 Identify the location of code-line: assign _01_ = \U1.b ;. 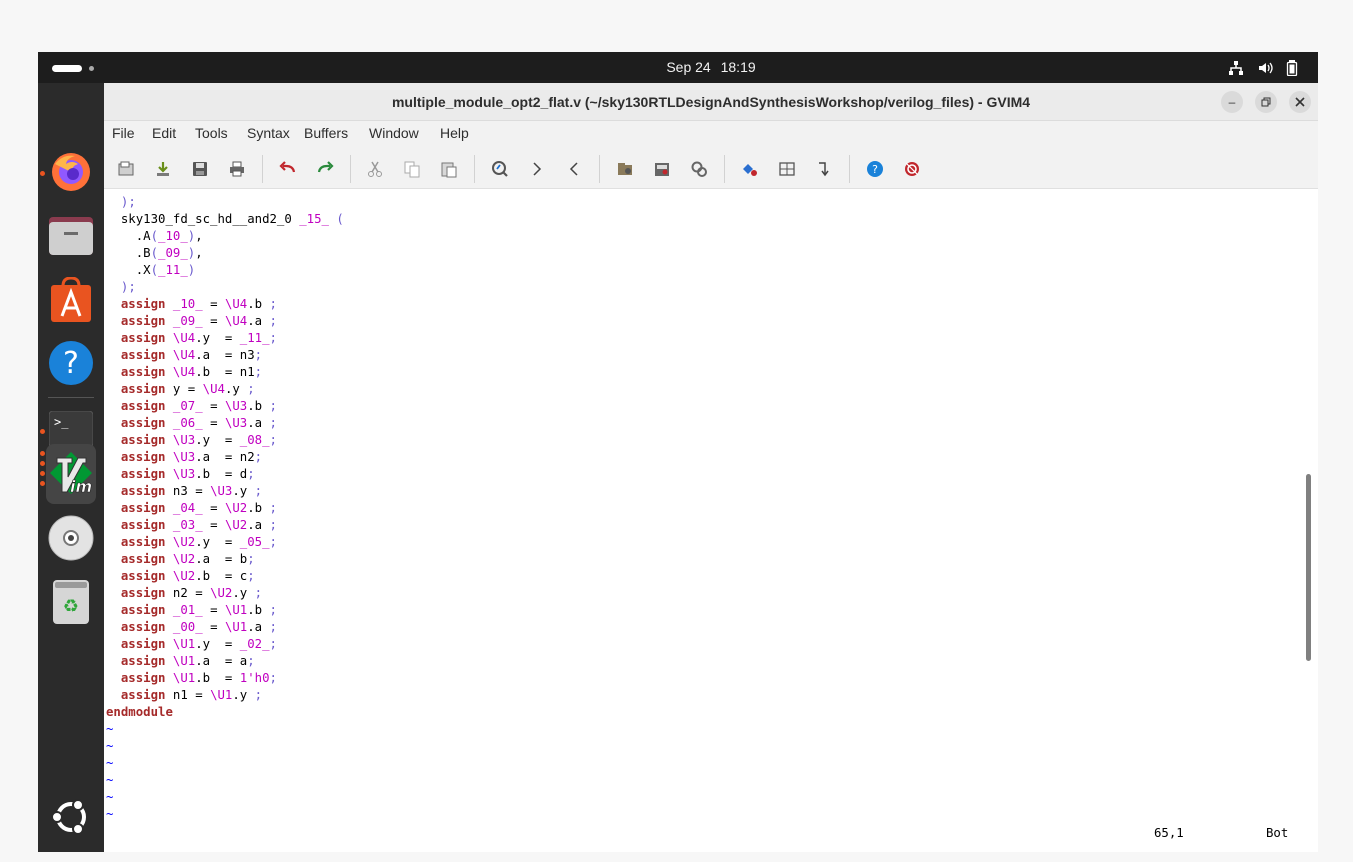
(225, 610).